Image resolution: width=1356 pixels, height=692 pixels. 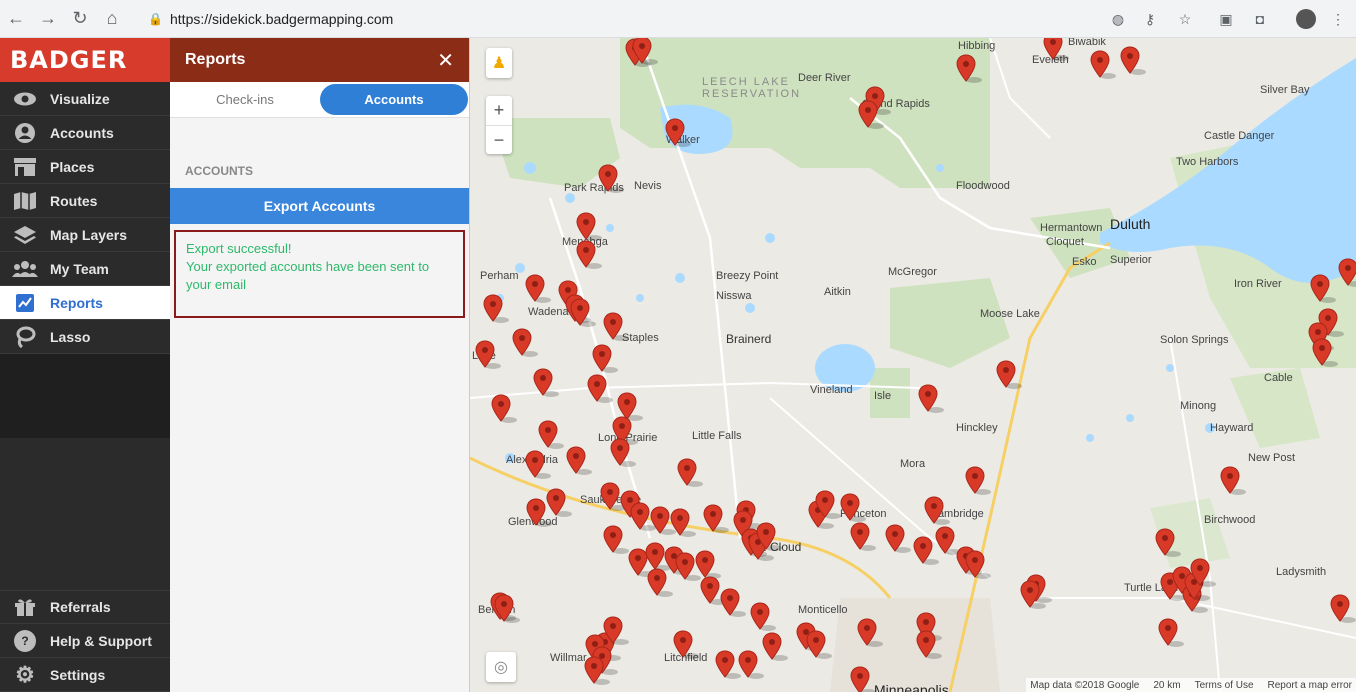 What do you see at coordinates (1185, 19) in the screenshot?
I see `star-icon: ☆` at bounding box center [1185, 19].